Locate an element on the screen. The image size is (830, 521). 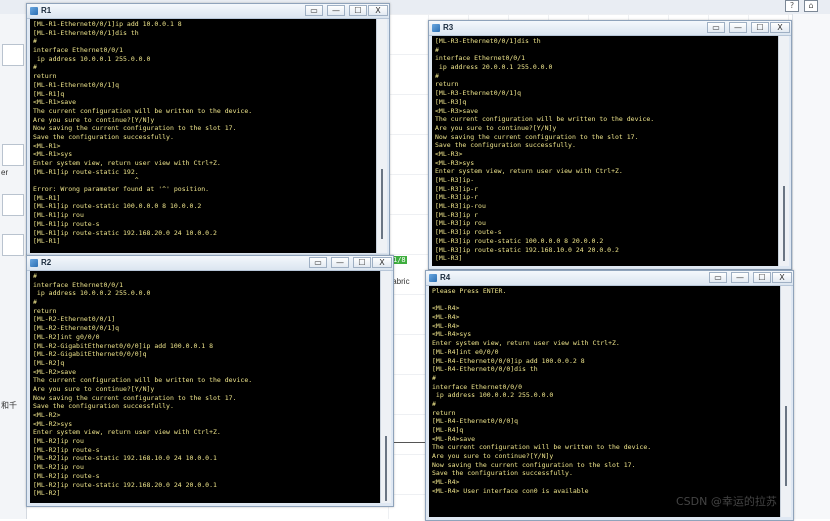
terminal-line: [ML-R4-Ethernet0/0/0]dis th is located at coordinates (485, 369).